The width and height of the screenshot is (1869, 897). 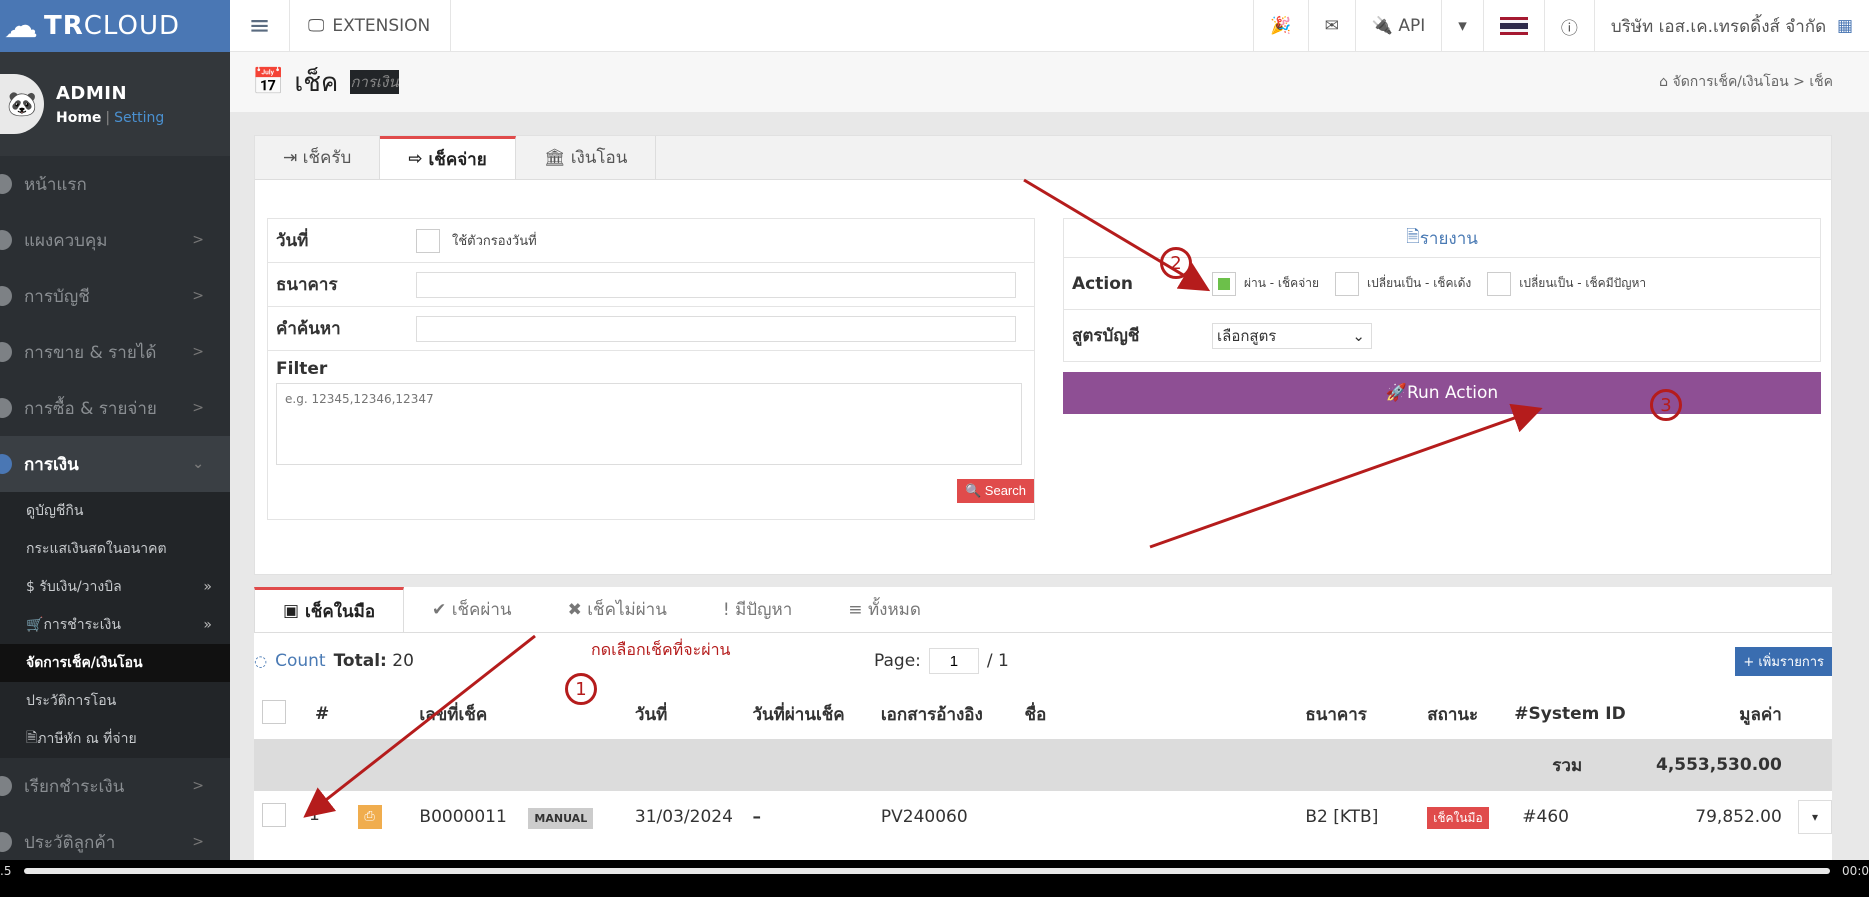 What do you see at coordinates (115, 464) in the screenshot?
I see `sidebar-item-finance: การเงิน ⌄` at bounding box center [115, 464].